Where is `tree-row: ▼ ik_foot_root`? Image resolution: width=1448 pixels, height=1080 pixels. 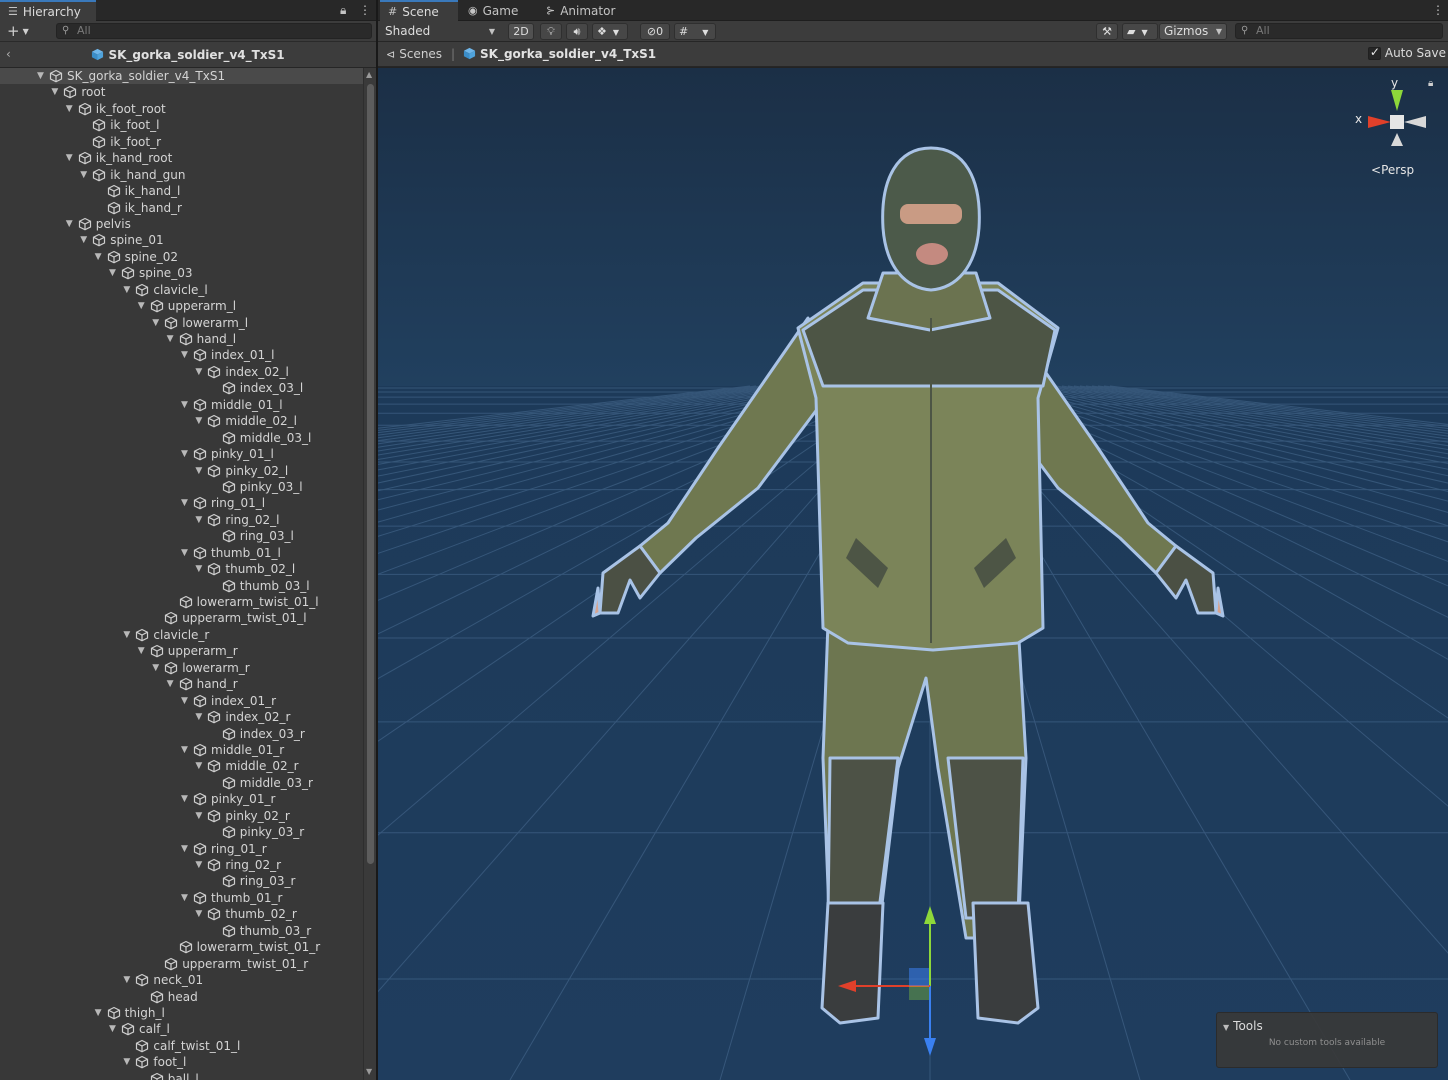
tree-row: ▼ ik_foot_root is located at coordinates (181, 109).